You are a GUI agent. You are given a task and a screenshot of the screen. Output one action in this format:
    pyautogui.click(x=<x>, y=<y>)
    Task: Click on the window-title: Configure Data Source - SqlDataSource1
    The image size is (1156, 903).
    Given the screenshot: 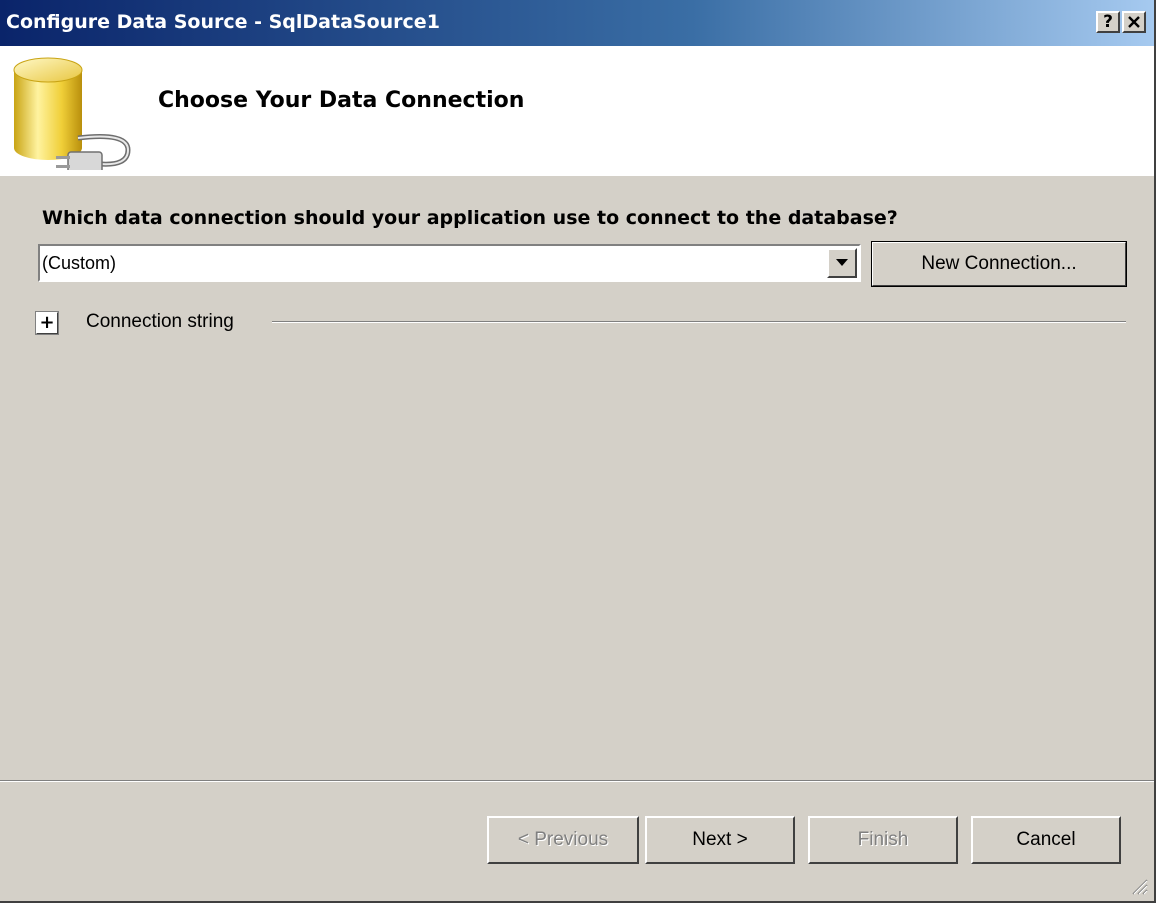 What is the action you would take?
    pyautogui.click(x=223, y=22)
    